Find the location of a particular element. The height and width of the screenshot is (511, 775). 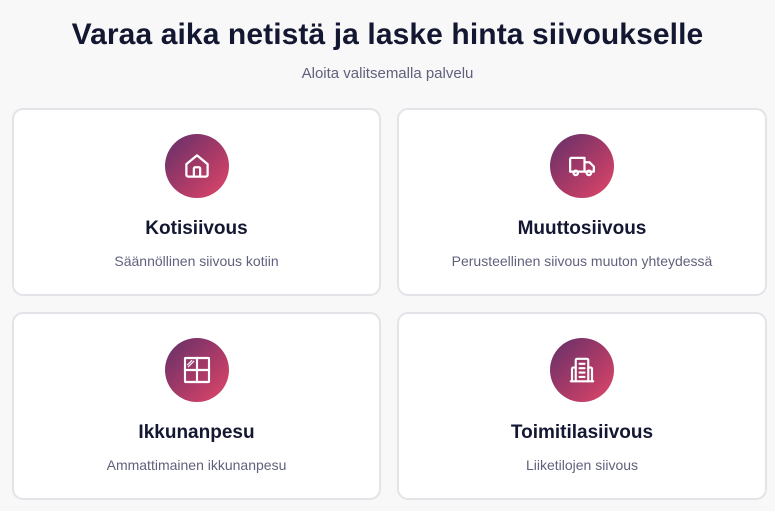

page-subtitle: Aloita valitsemalla palvelu is located at coordinates (387, 73).